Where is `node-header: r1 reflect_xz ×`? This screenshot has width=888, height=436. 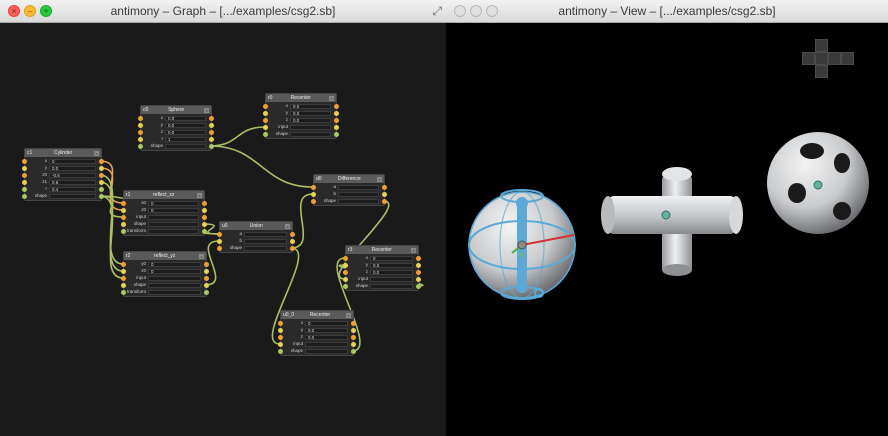 node-header: r1 reflect_xz × is located at coordinates (164, 195).